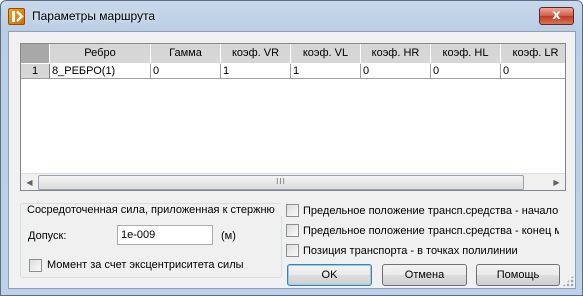  Describe the element at coordinates (292, 230) in the screenshot. I see `limit-end-checkbox` at that location.